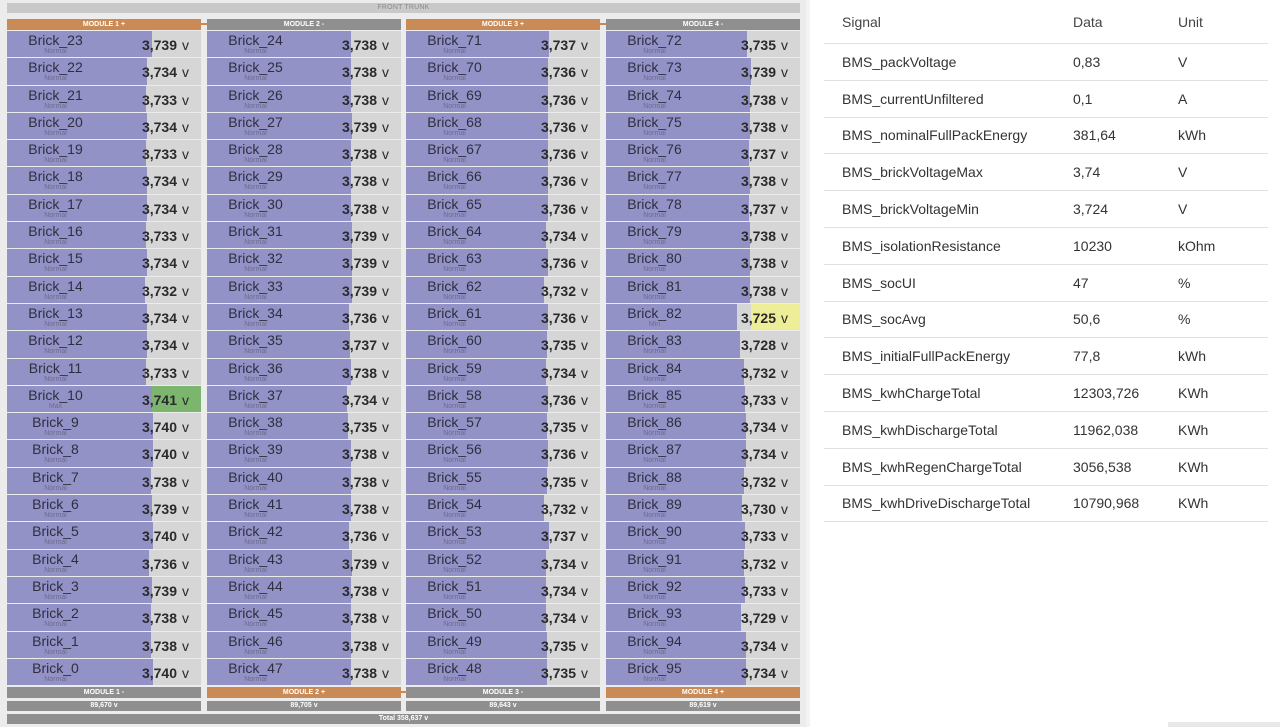 The width and height of the screenshot is (1280, 727). Describe the element at coordinates (503, 508) in the screenshot. I see `brick-row: Brick_54 Normal 3,732 v` at that location.